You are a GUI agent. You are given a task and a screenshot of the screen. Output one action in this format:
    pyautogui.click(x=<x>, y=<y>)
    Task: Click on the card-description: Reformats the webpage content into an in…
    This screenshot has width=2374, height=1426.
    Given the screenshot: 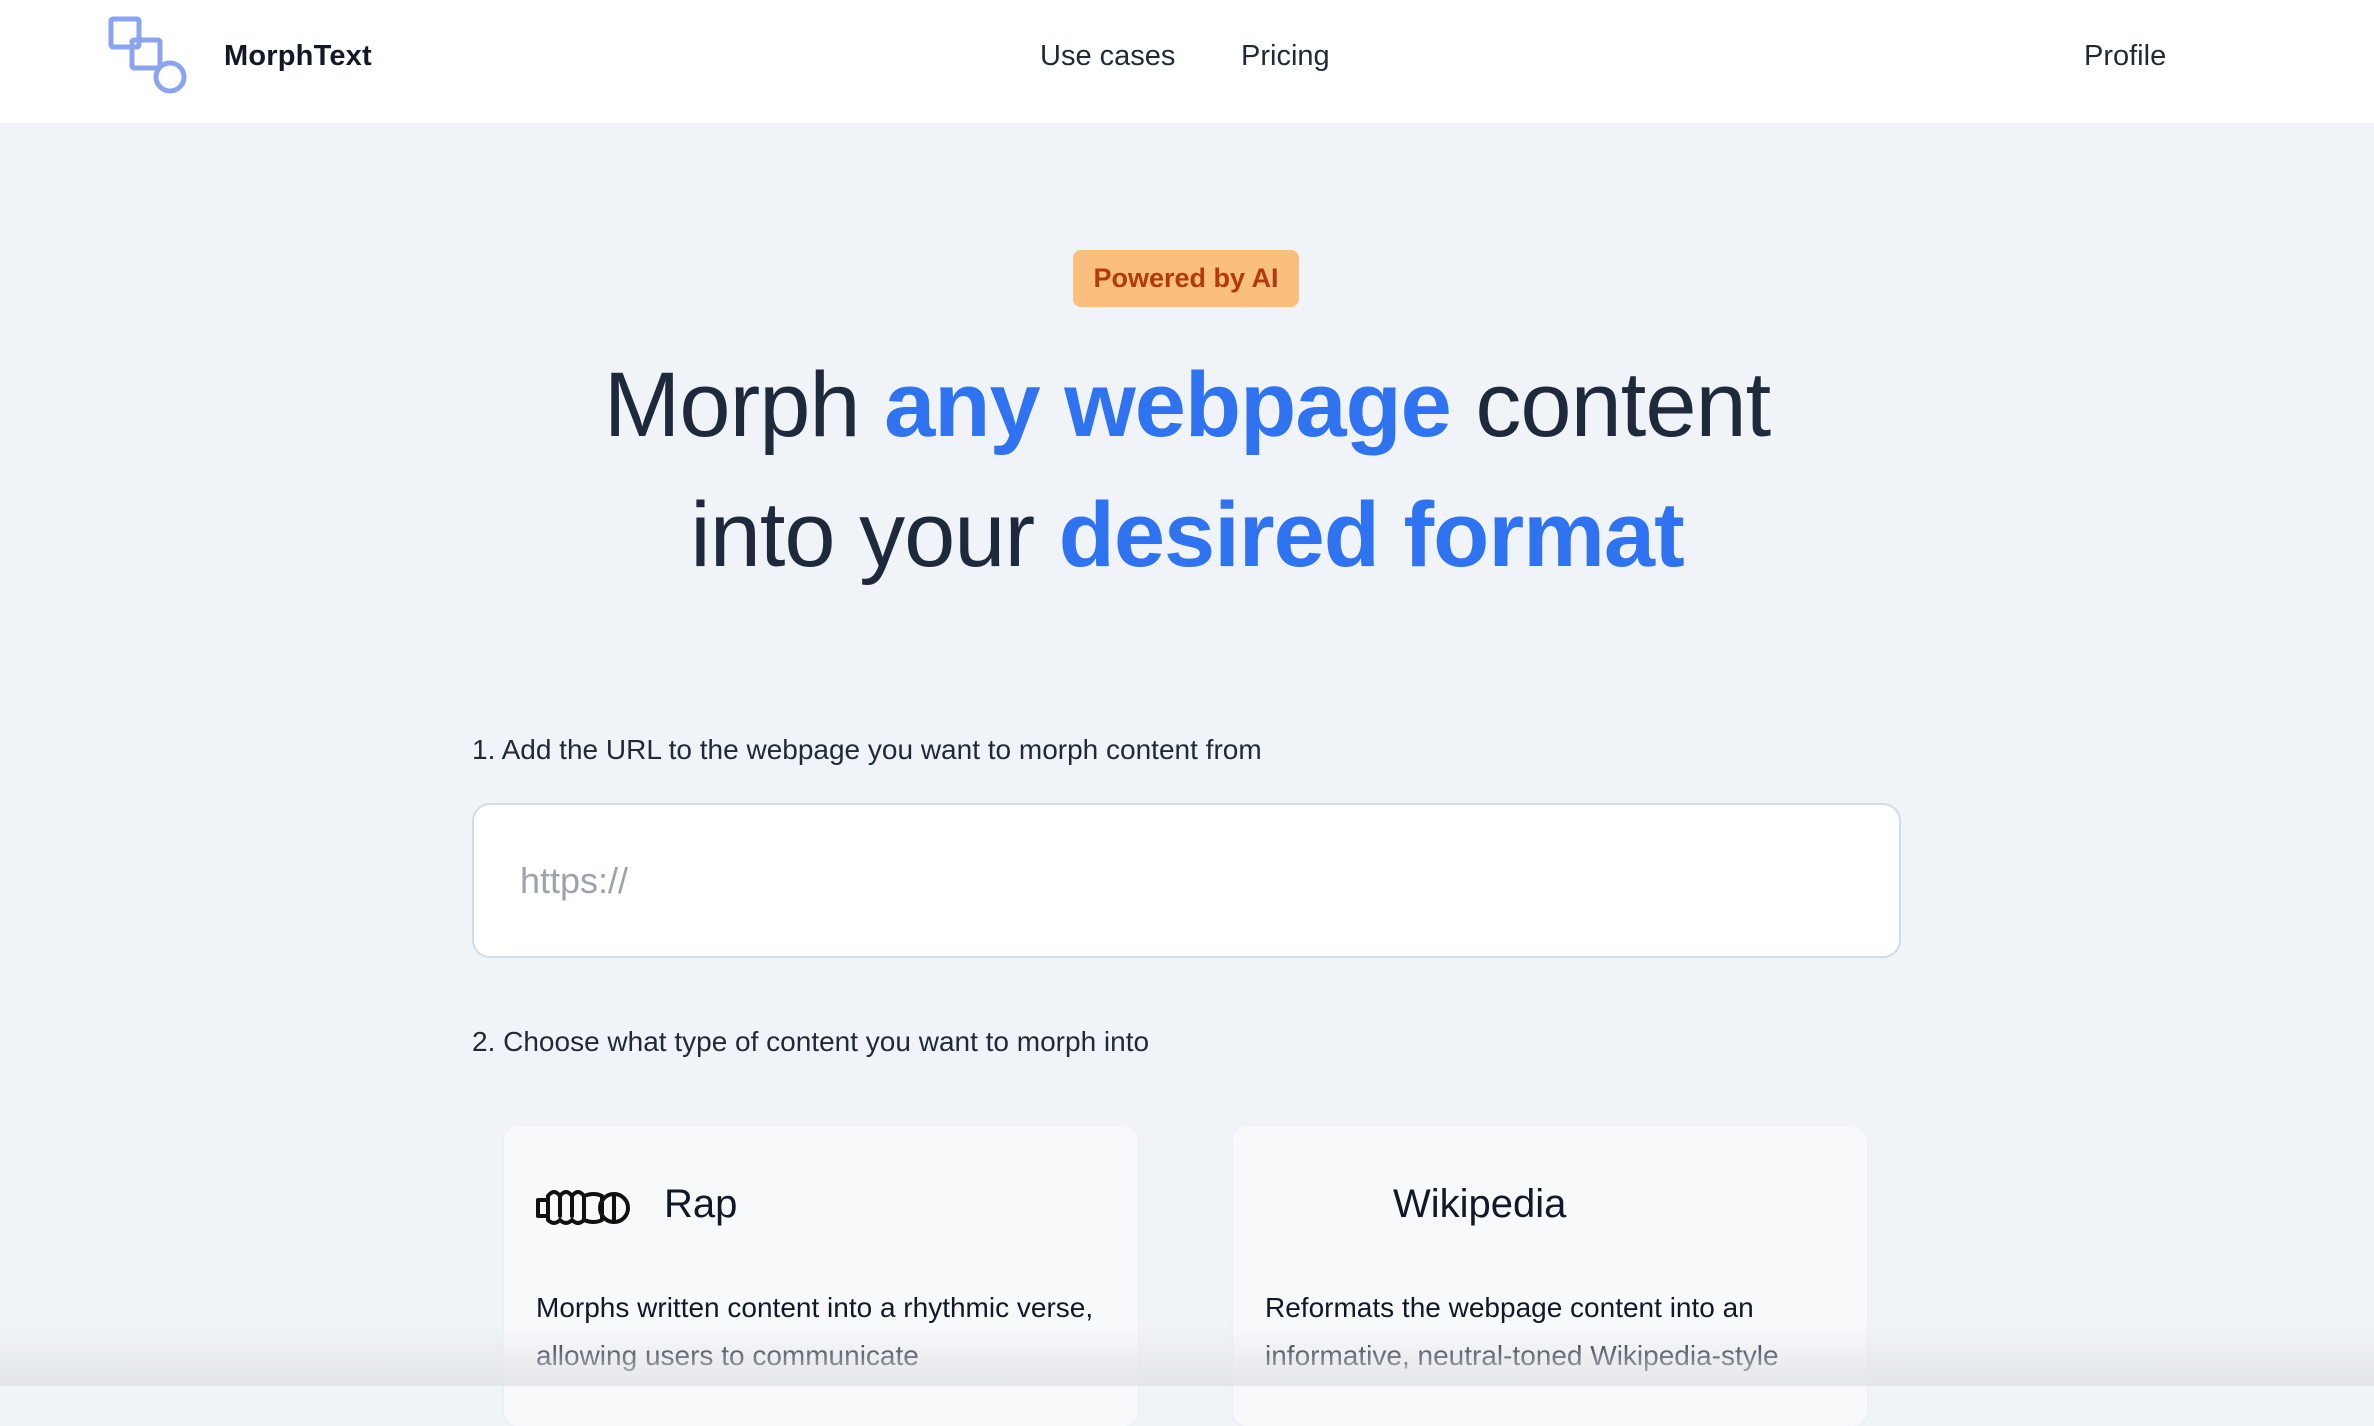 What is the action you would take?
    pyautogui.click(x=1522, y=1331)
    